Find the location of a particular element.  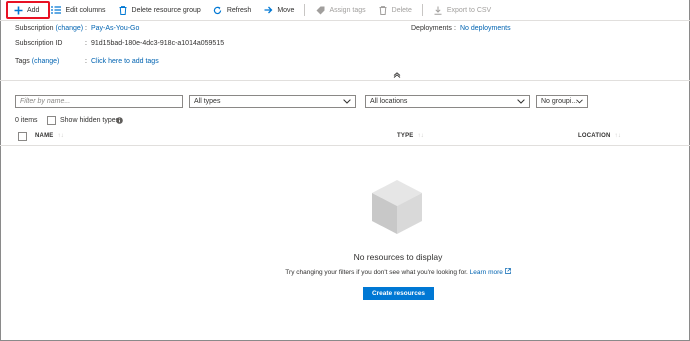

move-button: Move is located at coordinates (278, 10).